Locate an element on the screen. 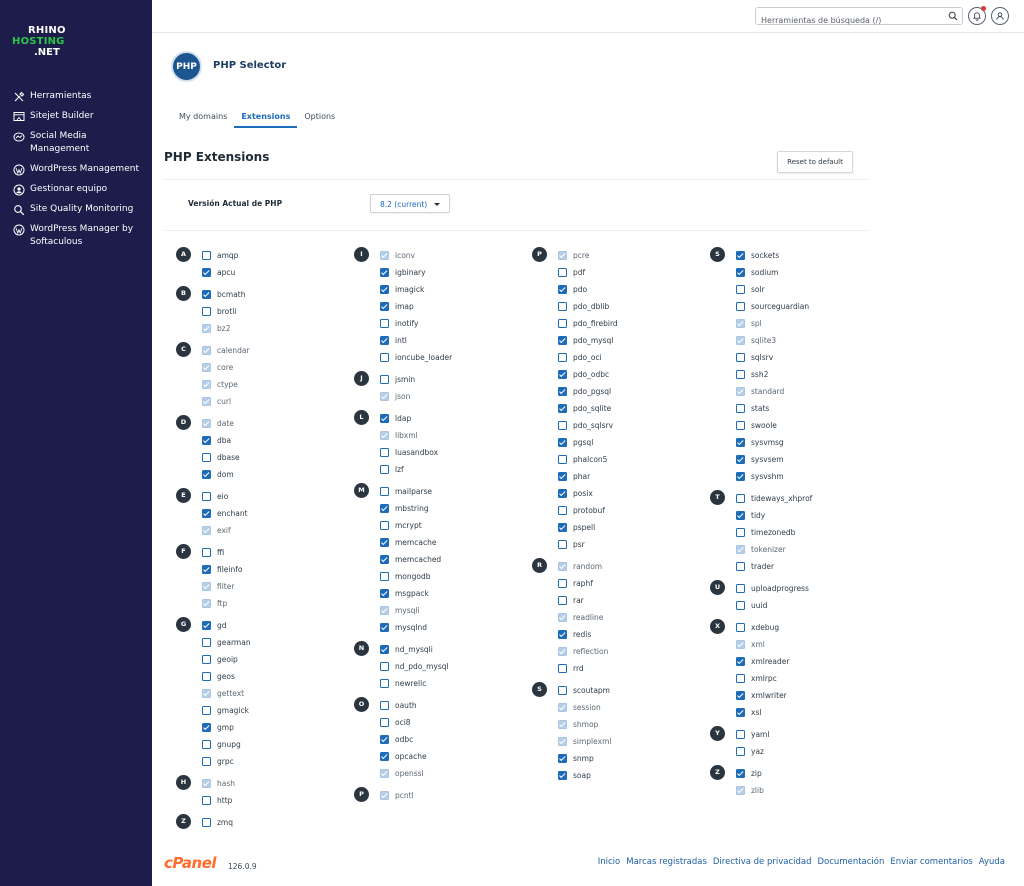 This screenshot has width=1024, height=886. extension-gearman: gearman is located at coordinates (261, 642).